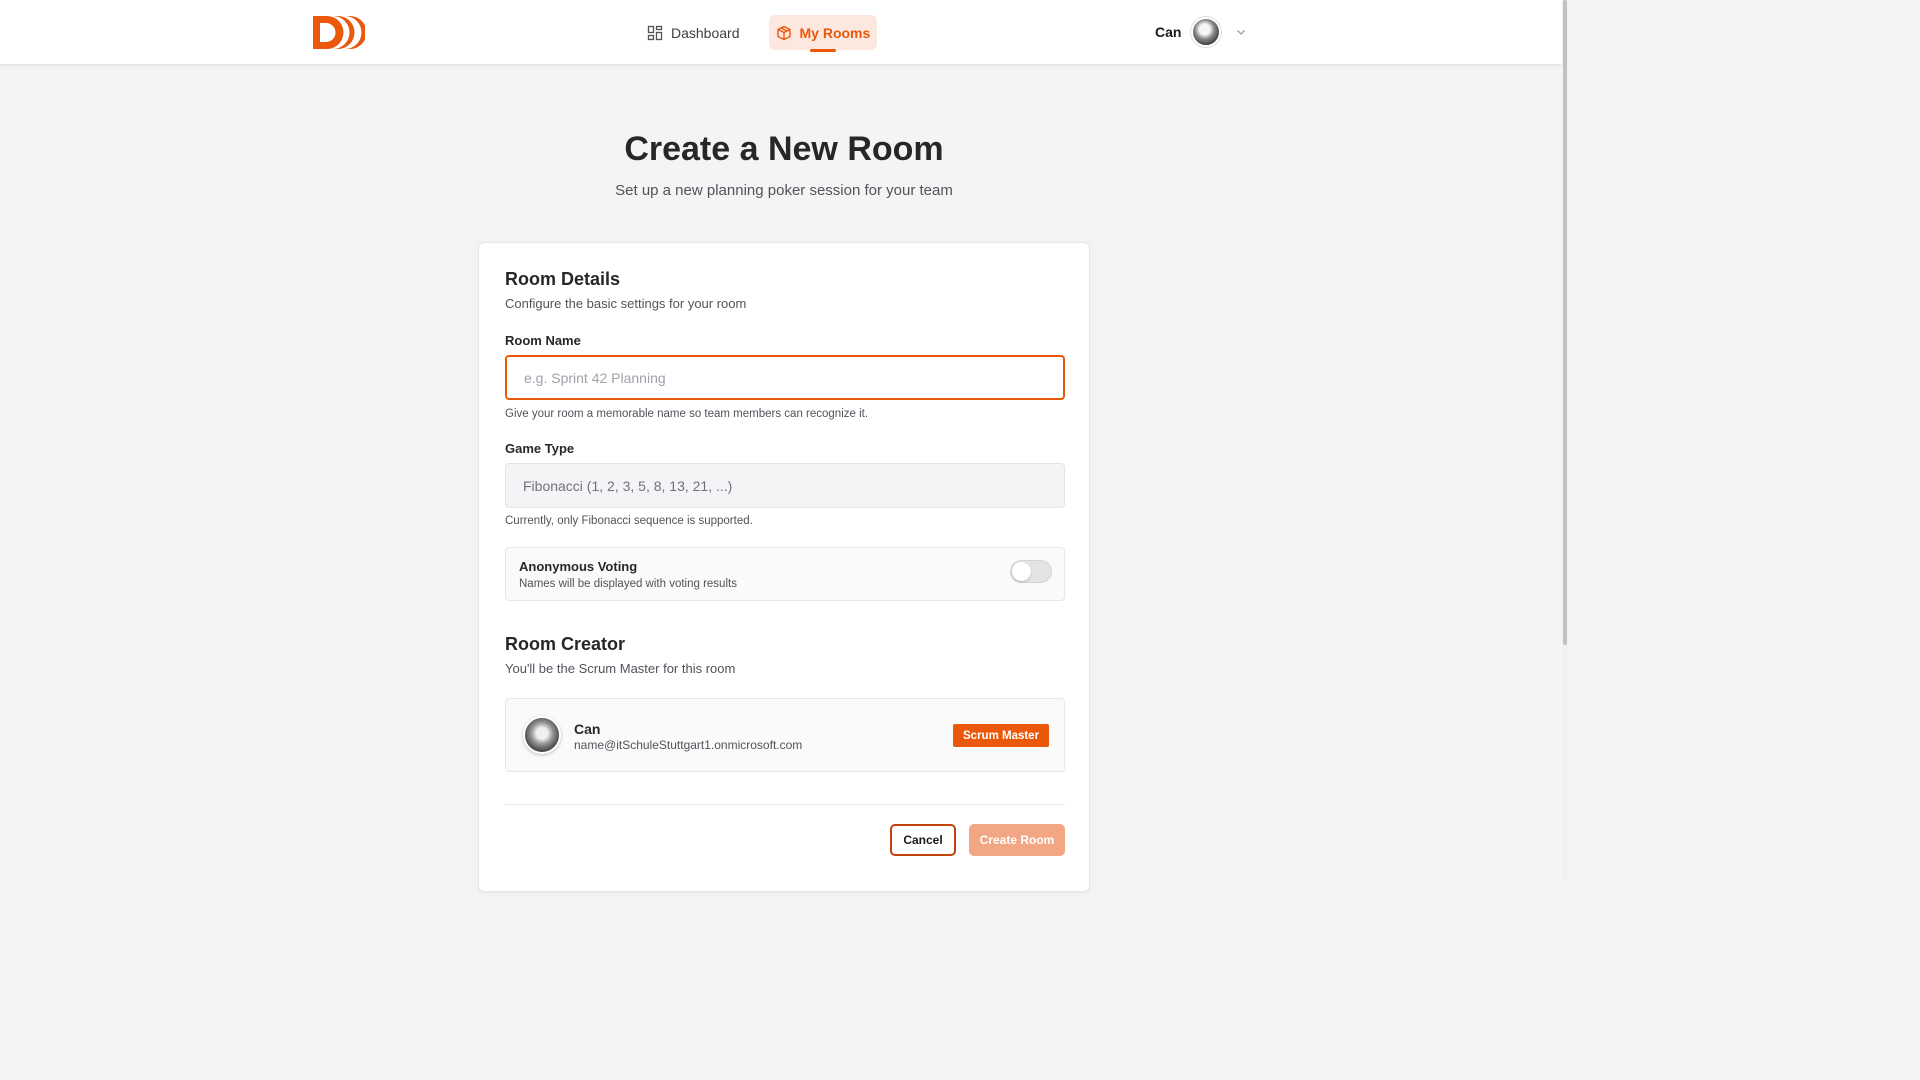 The image size is (1920, 1080). I want to click on top-navigation-bar: Dashboard My Rooms Can, so click(781, 32).